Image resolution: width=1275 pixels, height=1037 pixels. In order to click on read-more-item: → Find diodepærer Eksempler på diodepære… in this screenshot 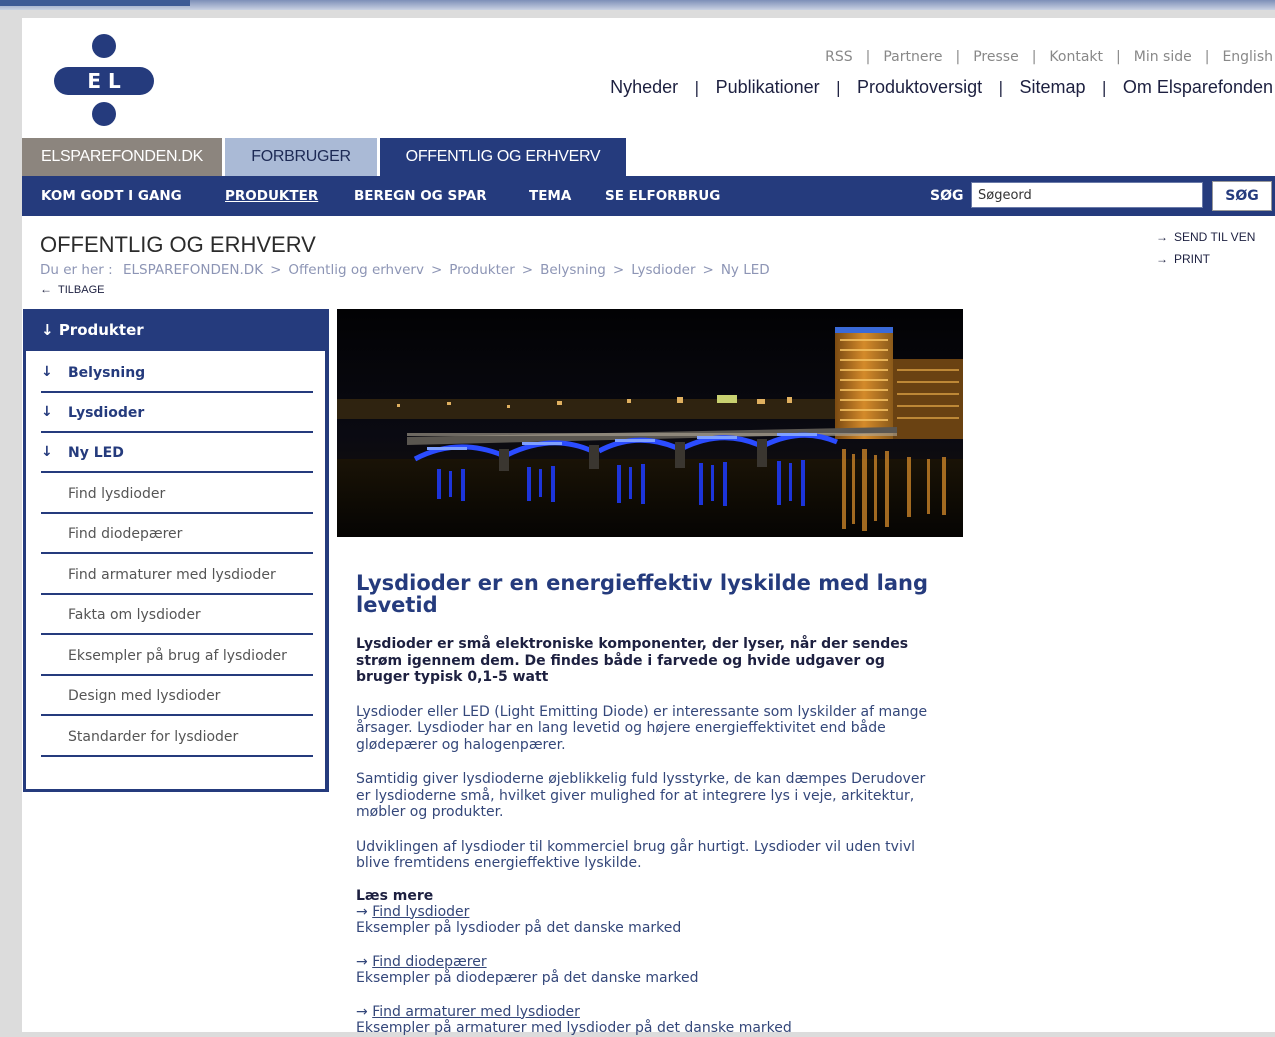, I will do `click(646, 970)`.